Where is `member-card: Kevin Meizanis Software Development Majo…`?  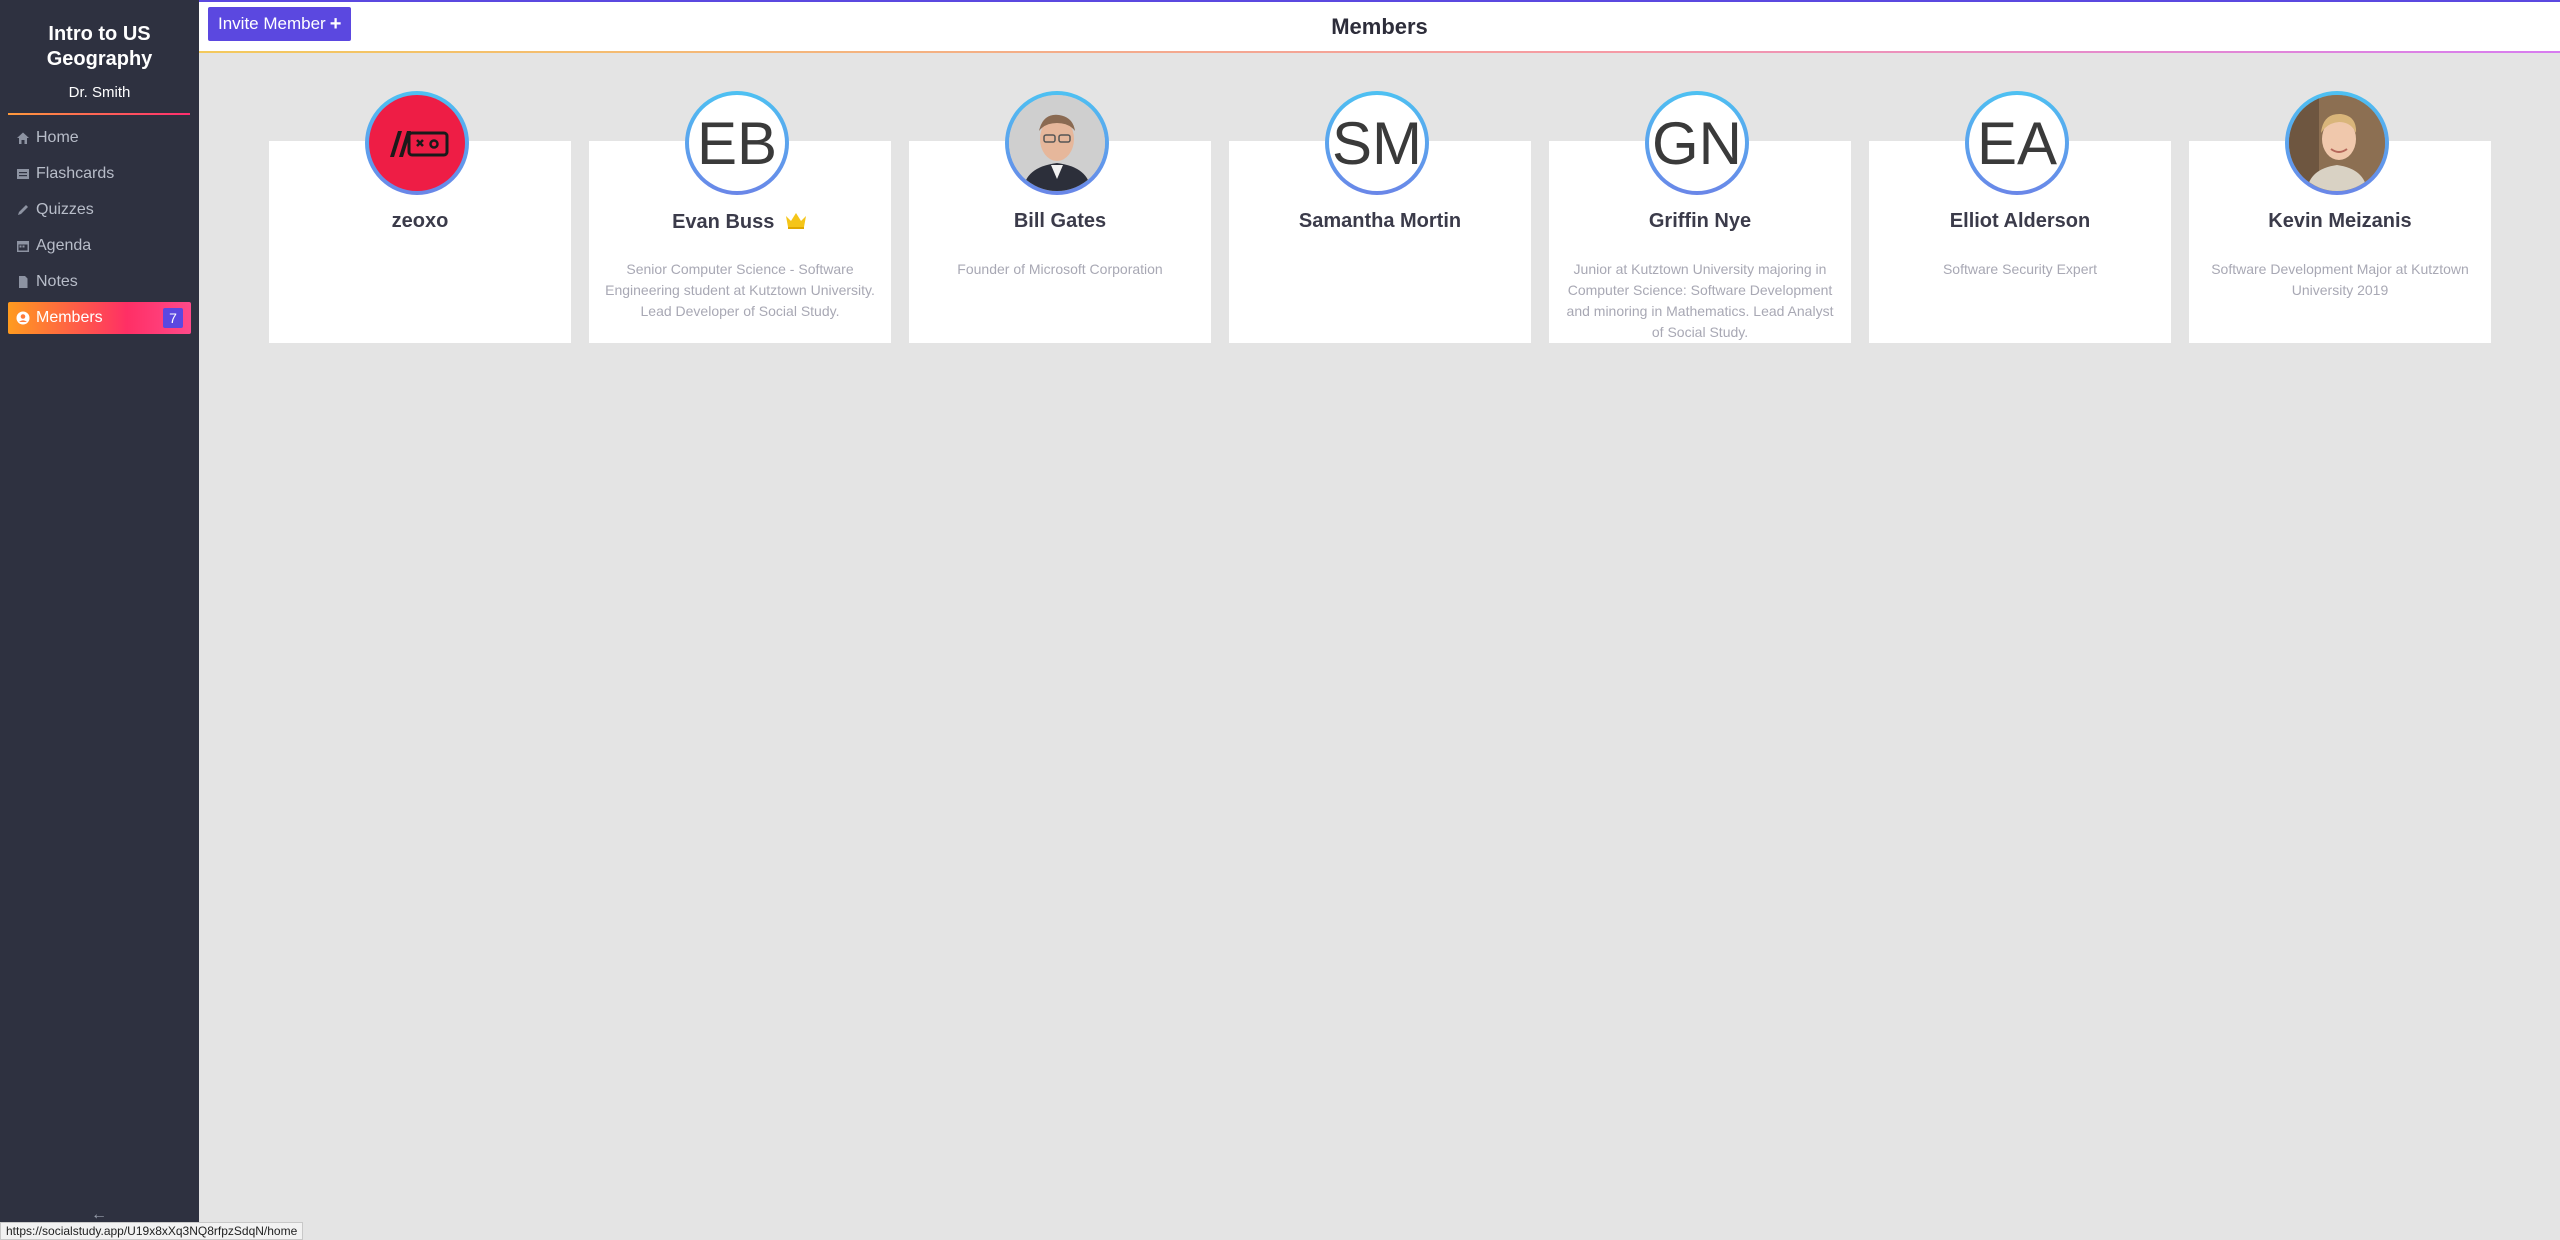 member-card: Kevin Meizanis Software Development Majo… is located at coordinates (2340, 217).